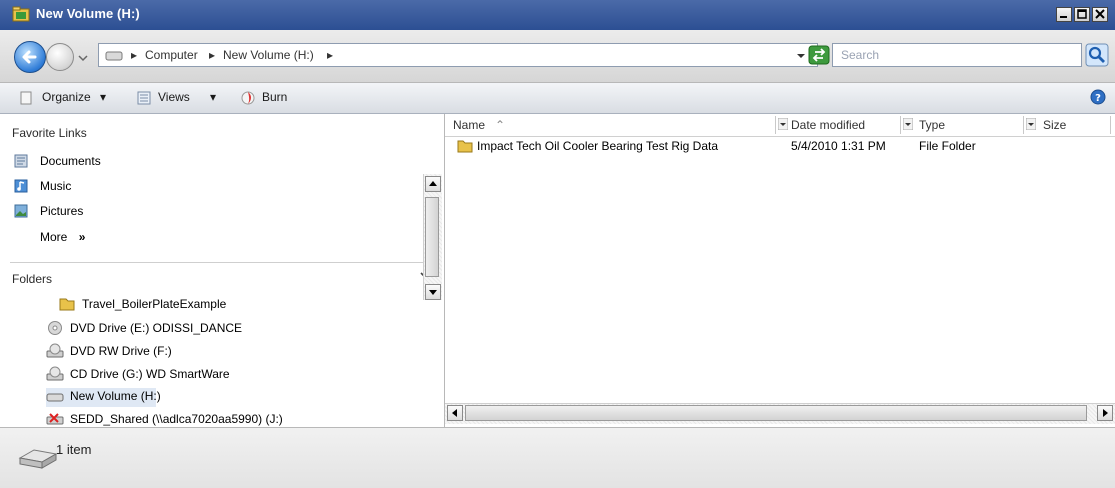 This screenshot has width=1115, height=488. Describe the element at coordinates (248, 98) in the screenshot. I see `burn-icon` at that location.